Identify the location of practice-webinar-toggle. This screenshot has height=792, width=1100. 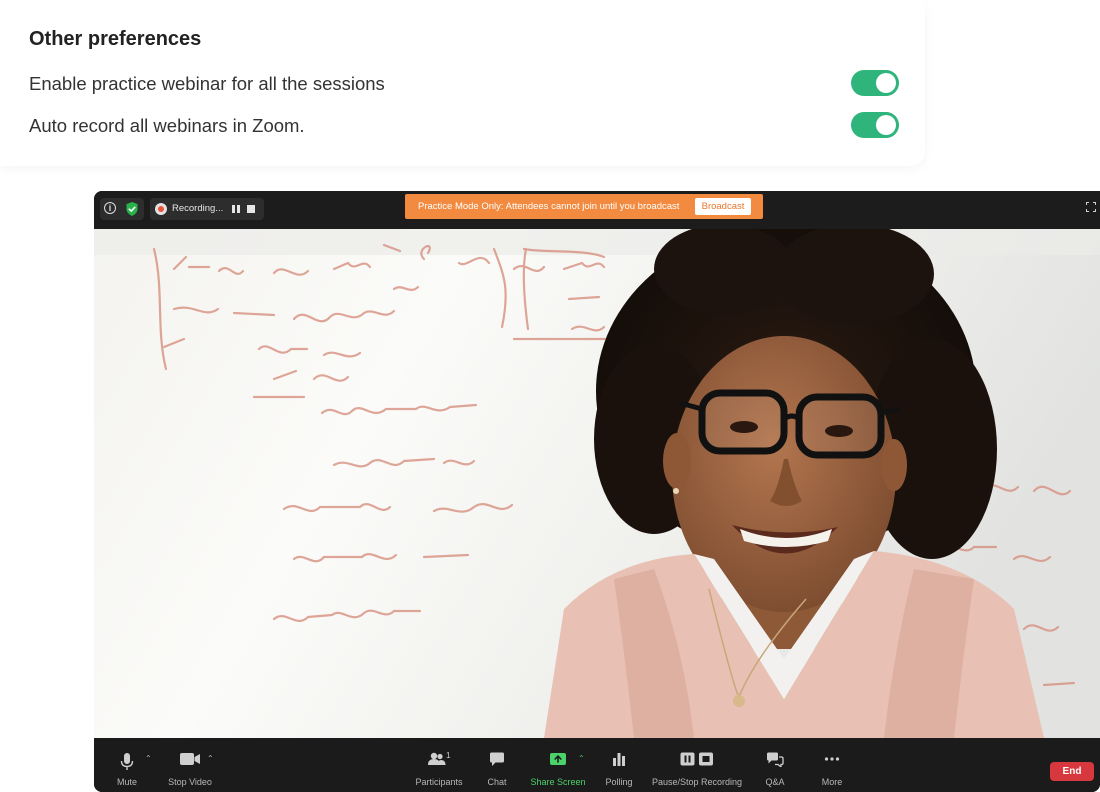
(875, 83).